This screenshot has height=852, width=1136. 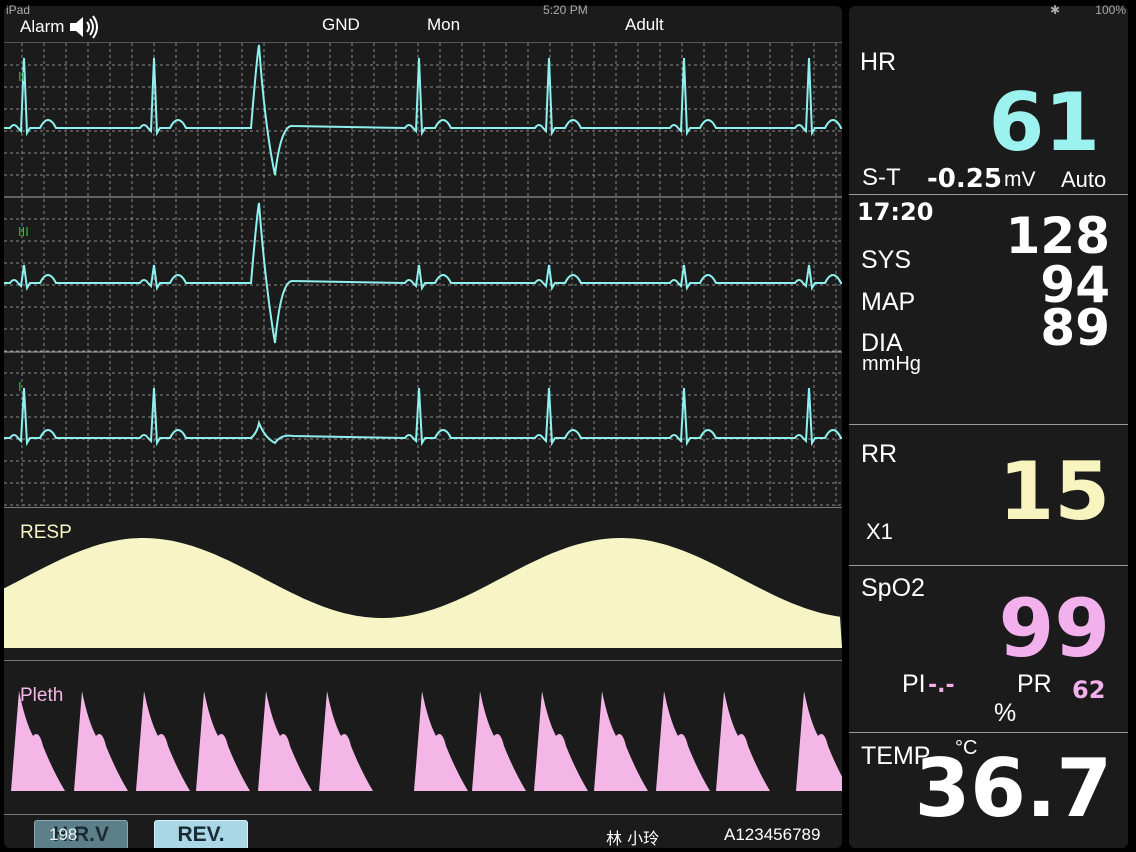 I want to click on spo2-block: SpO2 99 PI -.- PR 62 %, so click(x=988, y=649).